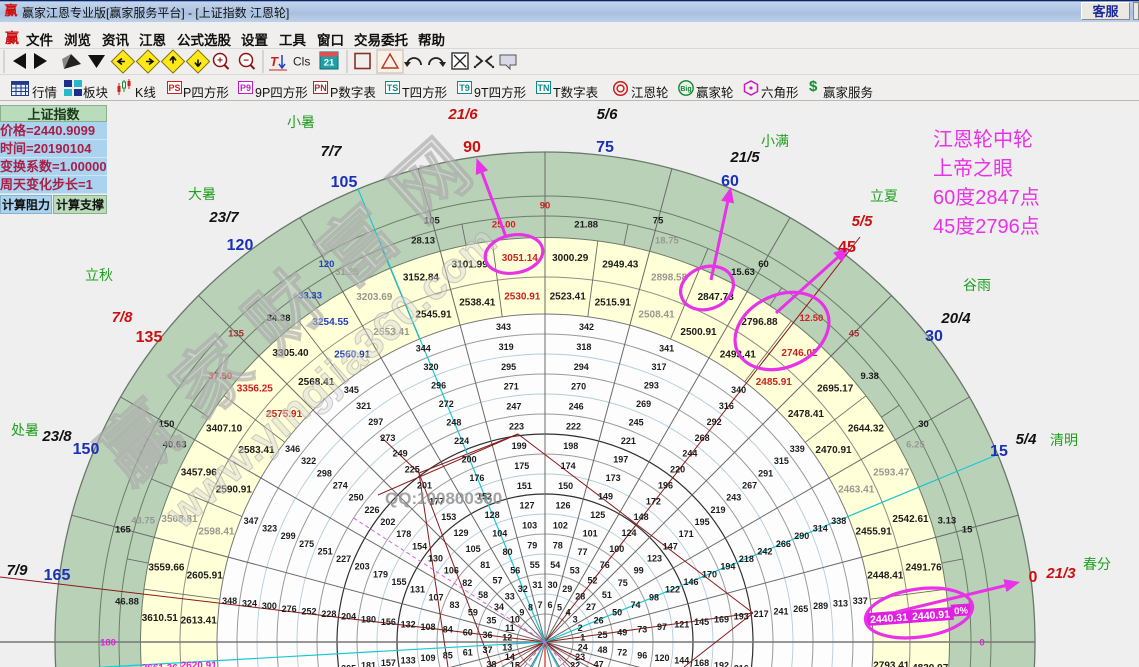 This screenshot has width=1139, height=667. What do you see at coordinates (448, 517) in the screenshot?
I see `svg-text: 153` at bounding box center [448, 517].